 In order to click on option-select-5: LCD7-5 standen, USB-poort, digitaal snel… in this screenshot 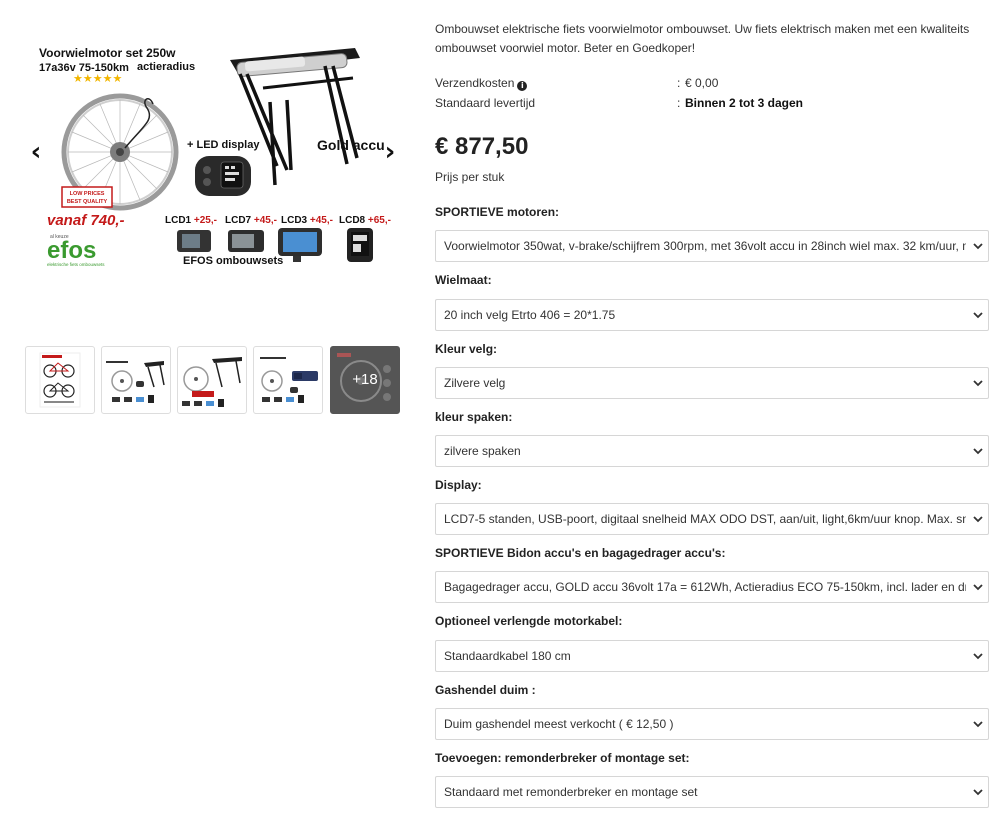, I will do `click(712, 519)`.